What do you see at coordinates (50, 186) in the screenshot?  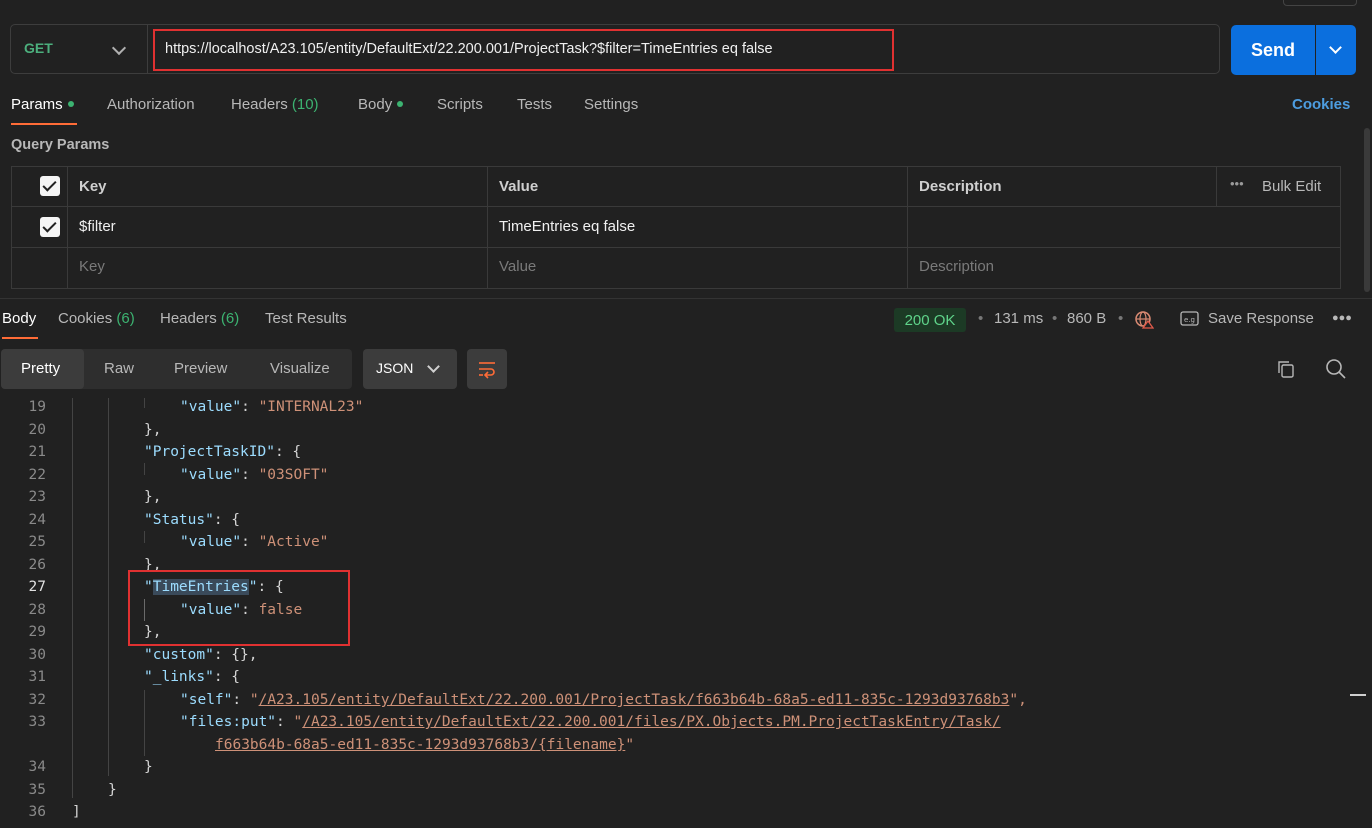 I see `select-all-checkbox` at bounding box center [50, 186].